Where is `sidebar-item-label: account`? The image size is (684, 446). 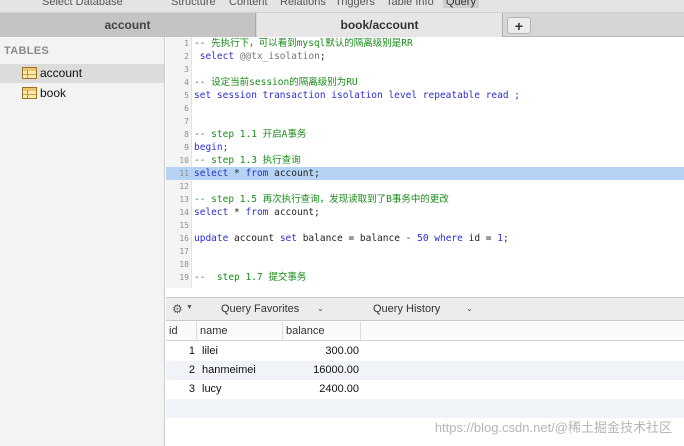
sidebar-item-label: account is located at coordinates (61, 73).